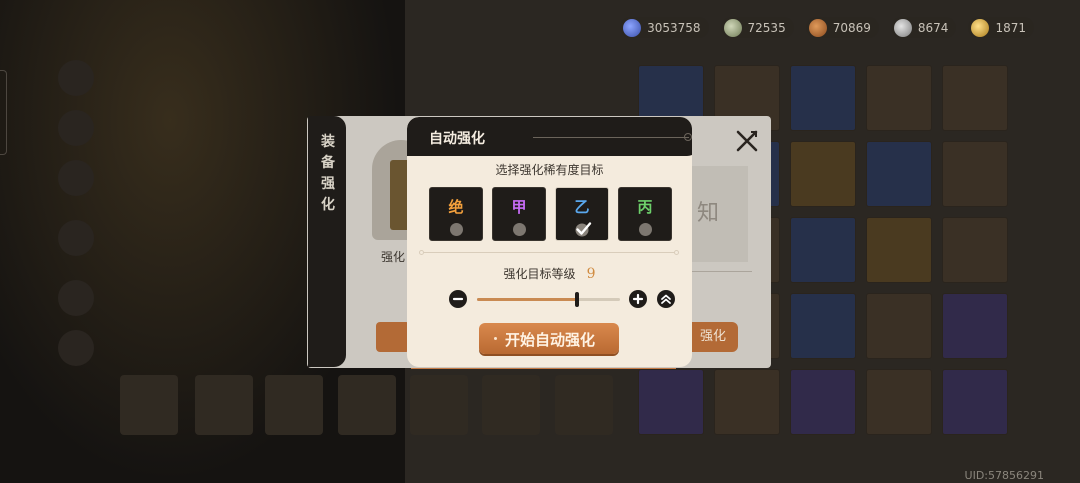 This screenshot has height=483, width=1080. I want to click on plus-icon, so click(638, 299).